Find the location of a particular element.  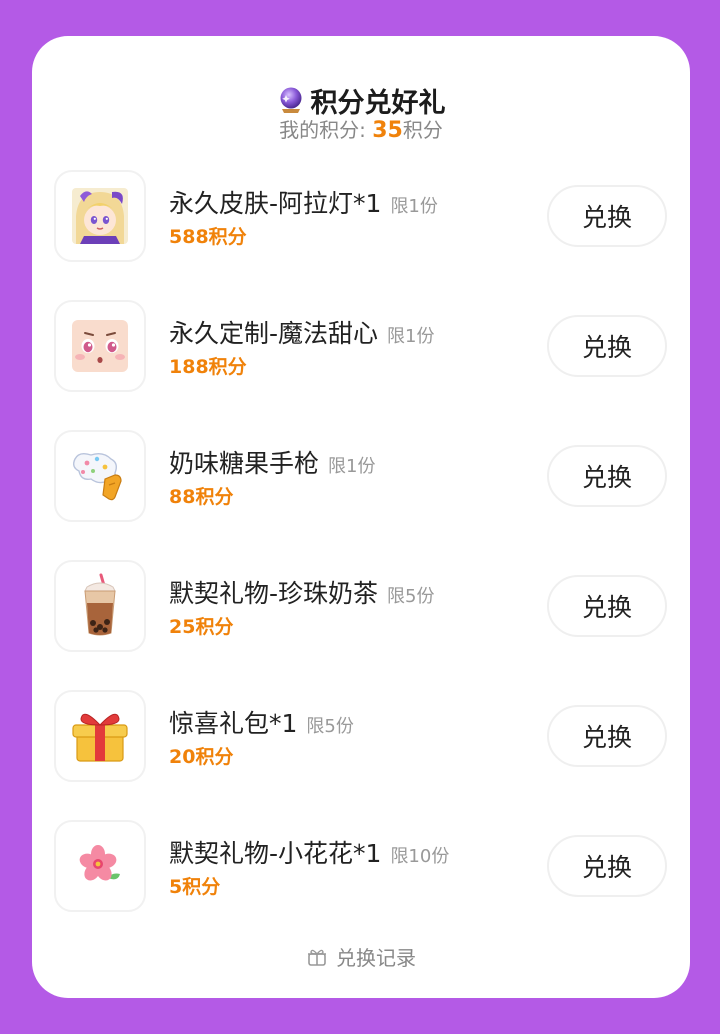

title-row: 积分兑好礼 is located at coordinates (361, 100).